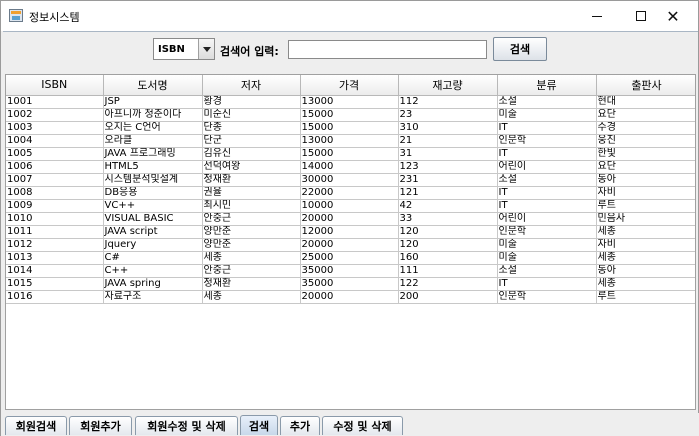  What do you see at coordinates (547, 167) in the screenshot?
I see `cell-category: 어린이` at bounding box center [547, 167].